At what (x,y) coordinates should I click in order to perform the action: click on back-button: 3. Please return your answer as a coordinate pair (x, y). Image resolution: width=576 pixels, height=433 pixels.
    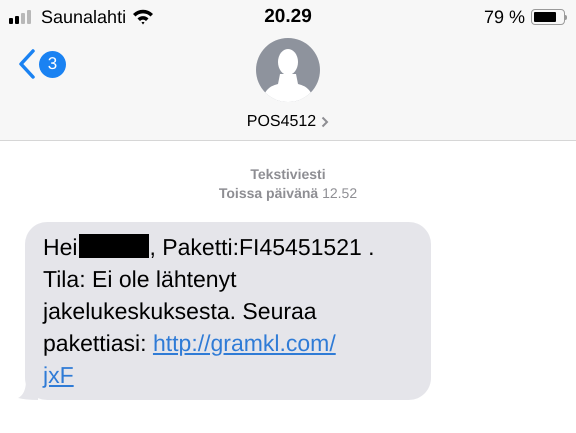
    Looking at the image, I should click on (42, 64).